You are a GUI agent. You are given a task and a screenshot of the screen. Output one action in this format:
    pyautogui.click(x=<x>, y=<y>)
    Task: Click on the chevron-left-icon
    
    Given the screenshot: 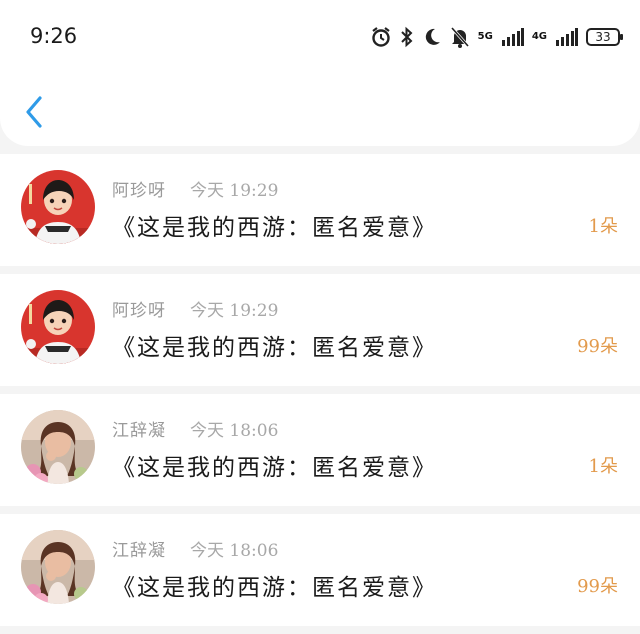 What is the action you would take?
    pyautogui.click(x=34, y=112)
    